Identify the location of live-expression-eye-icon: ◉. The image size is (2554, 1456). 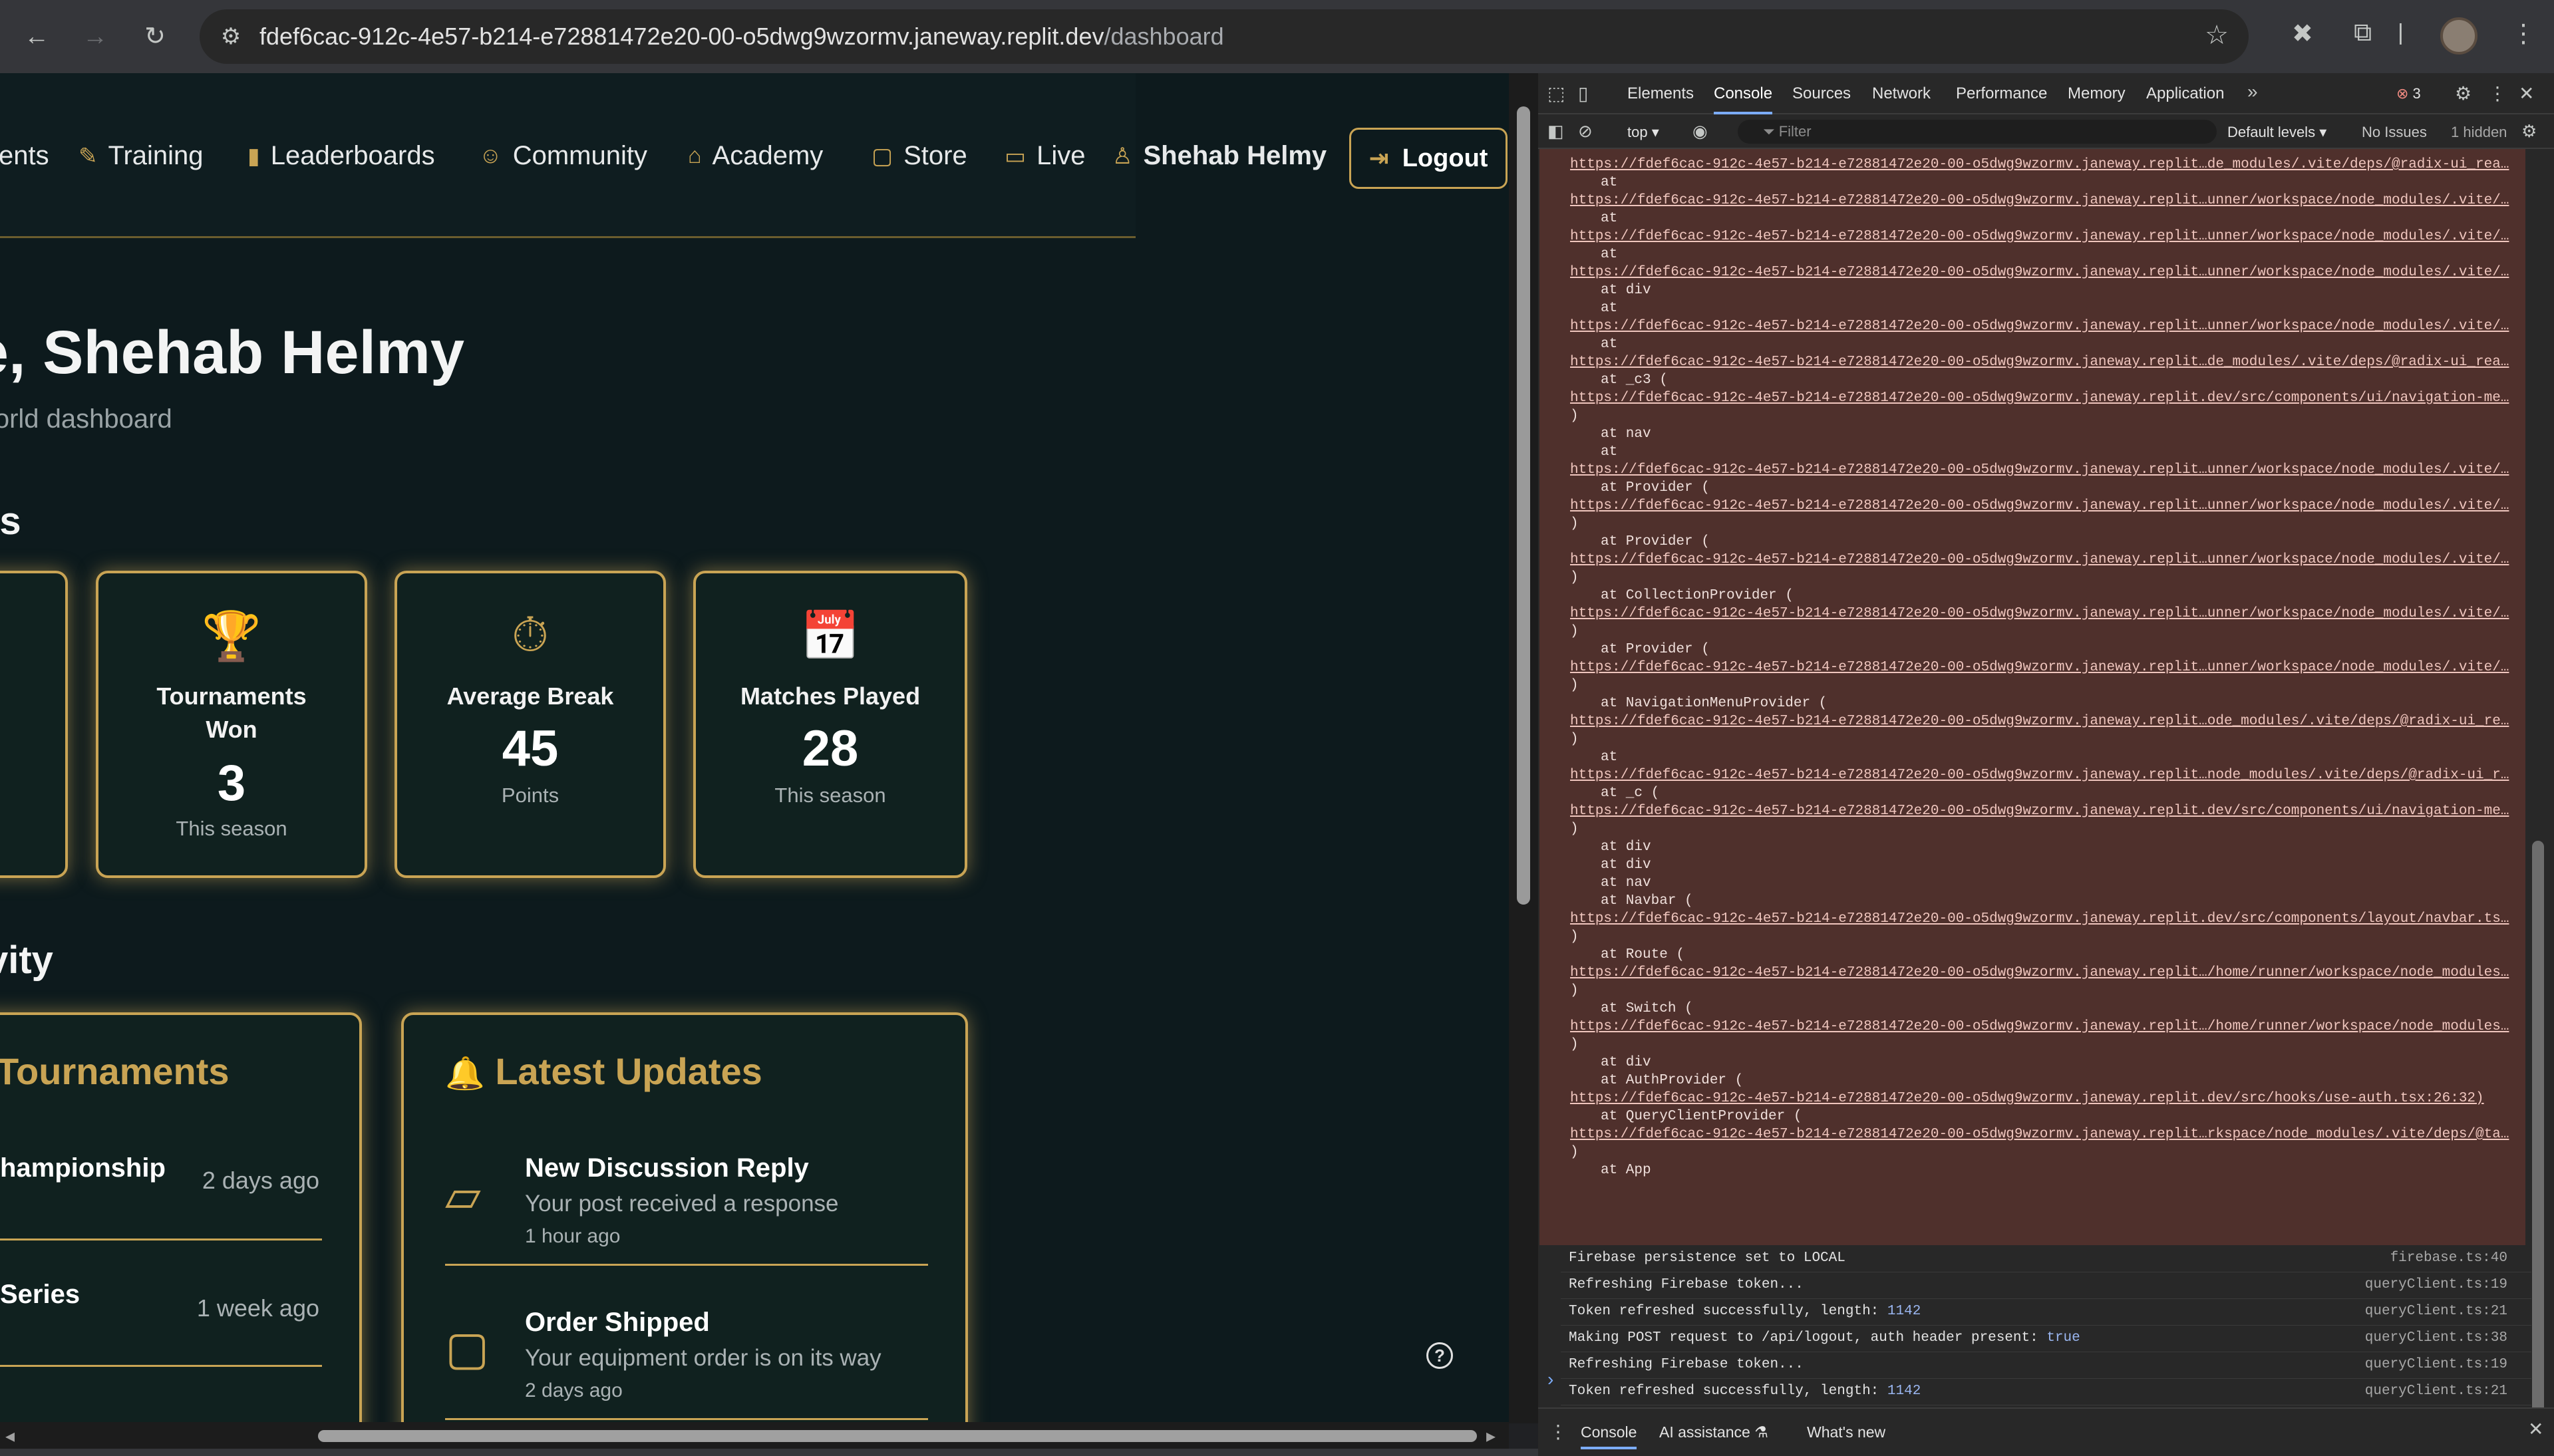
(1700, 131).